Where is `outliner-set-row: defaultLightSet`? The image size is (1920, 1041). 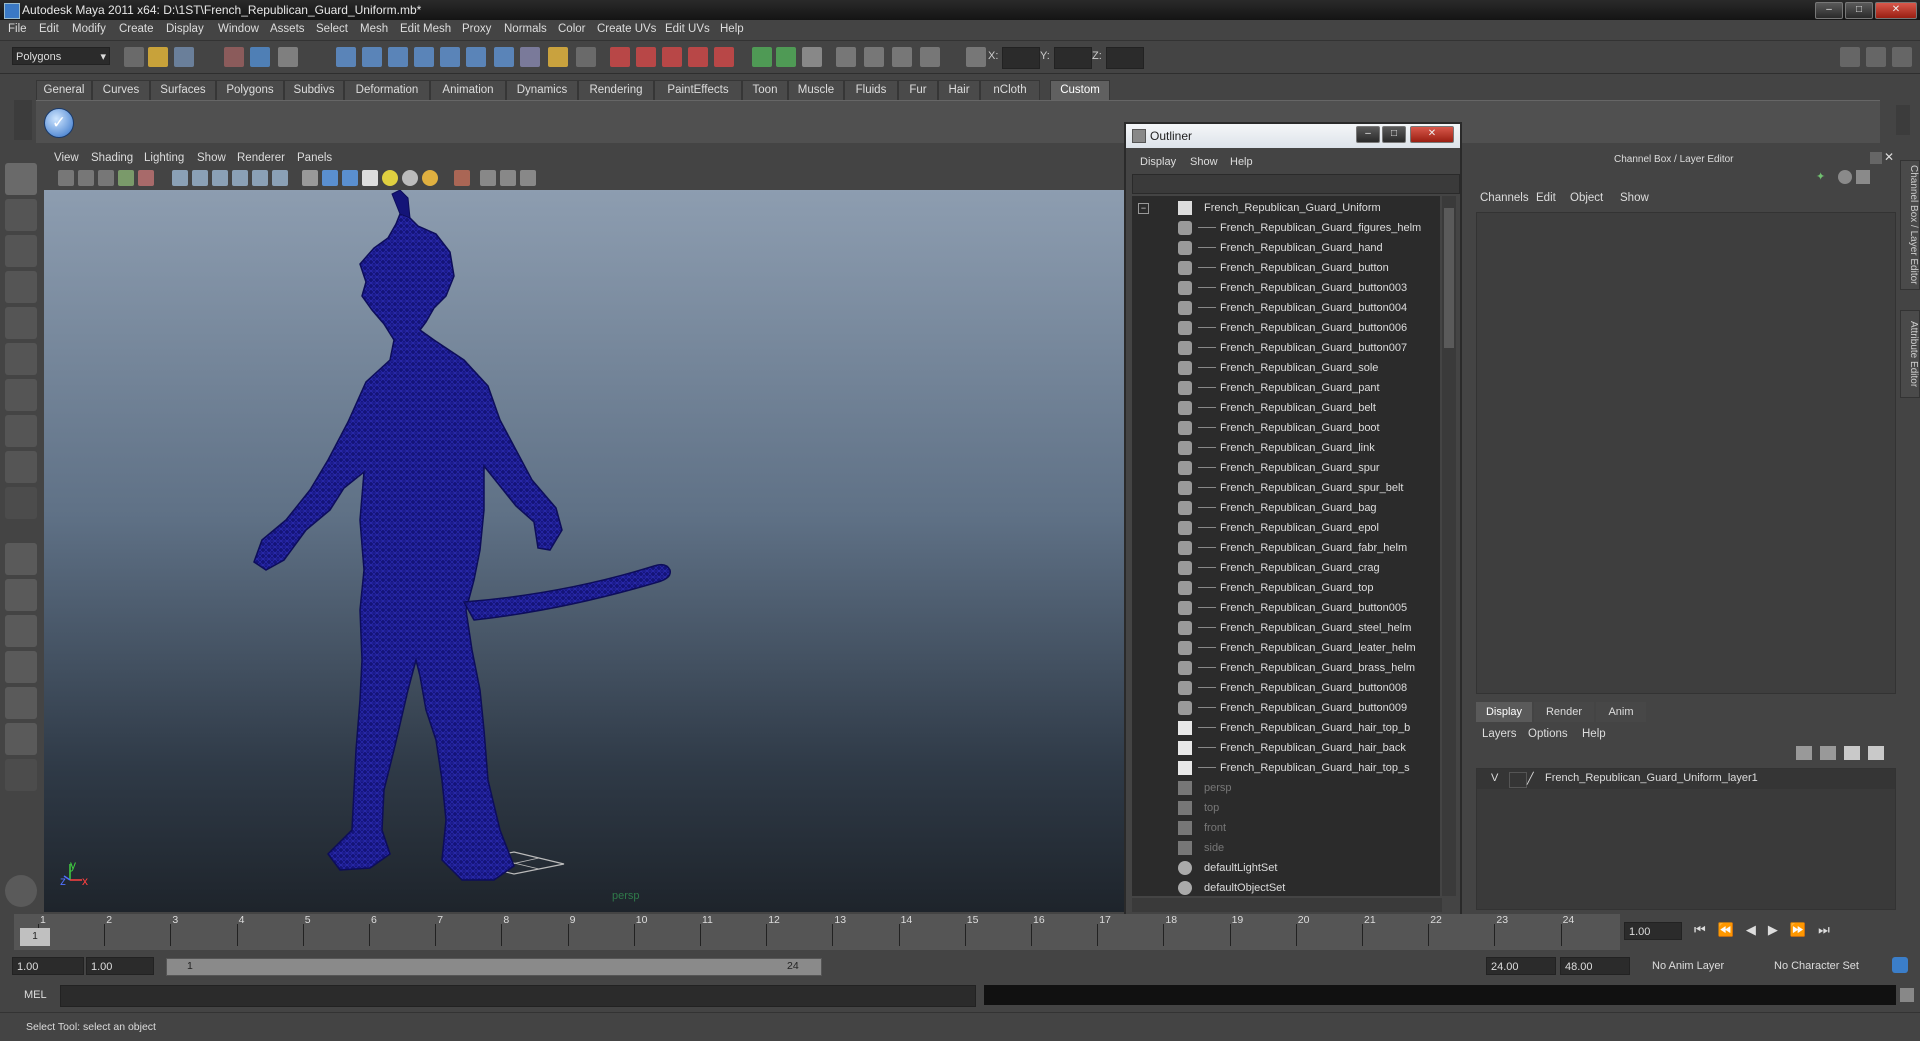
outliner-set-row: defaultLightSet is located at coordinates (1282, 868).